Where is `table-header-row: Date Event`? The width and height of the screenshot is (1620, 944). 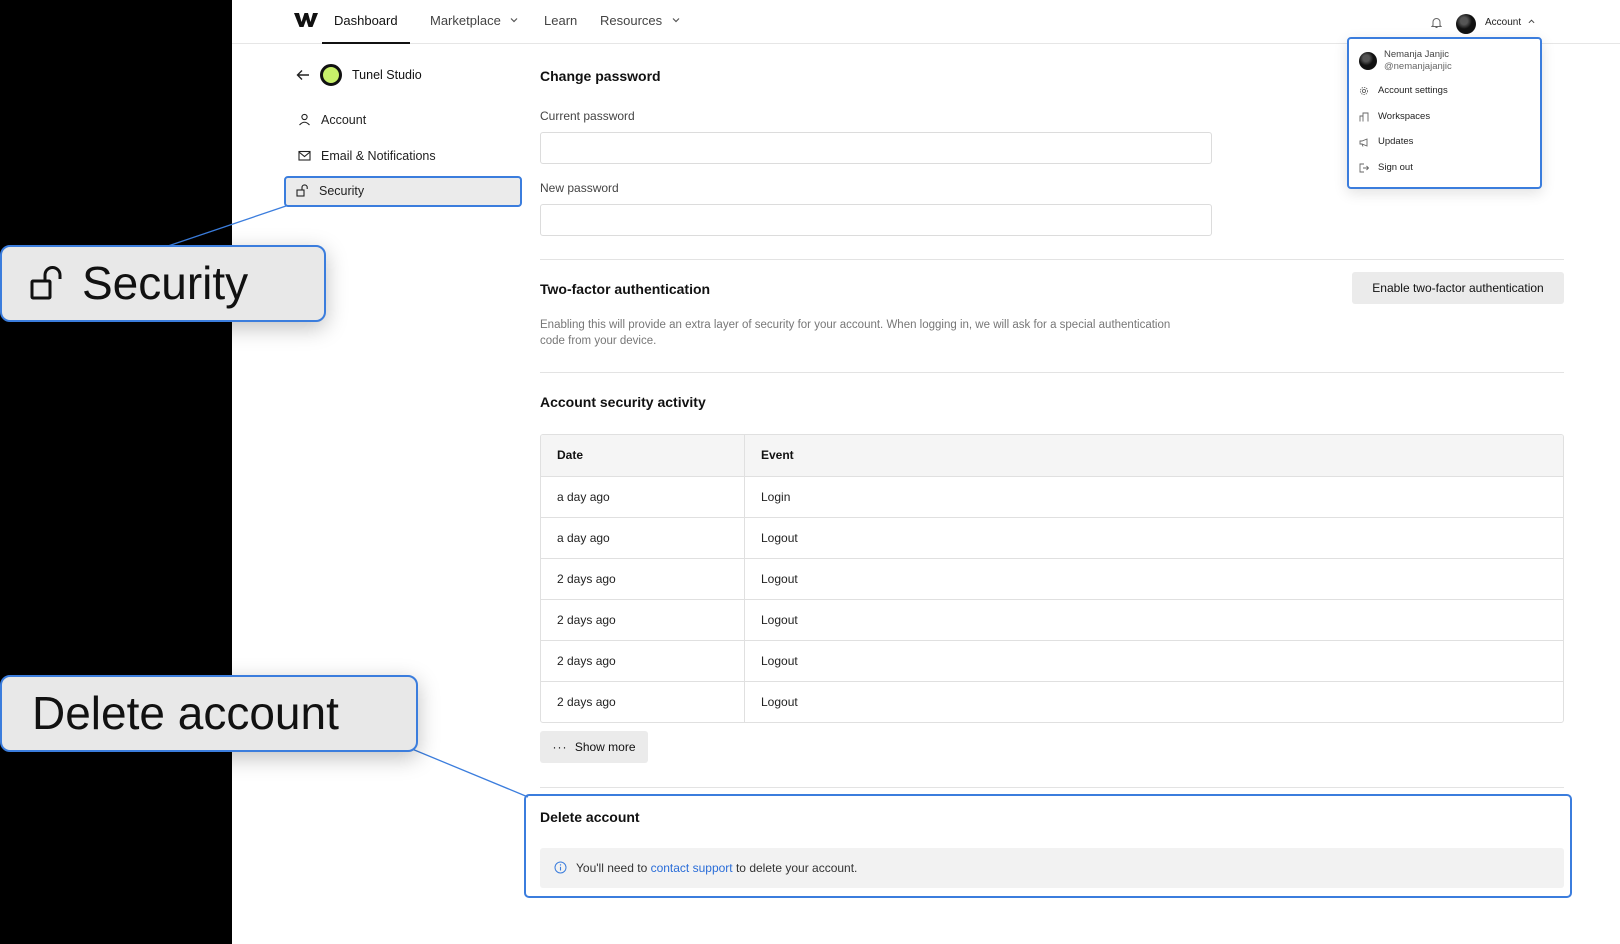
table-header-row: Date Event is located at coordinates (1052, 455).